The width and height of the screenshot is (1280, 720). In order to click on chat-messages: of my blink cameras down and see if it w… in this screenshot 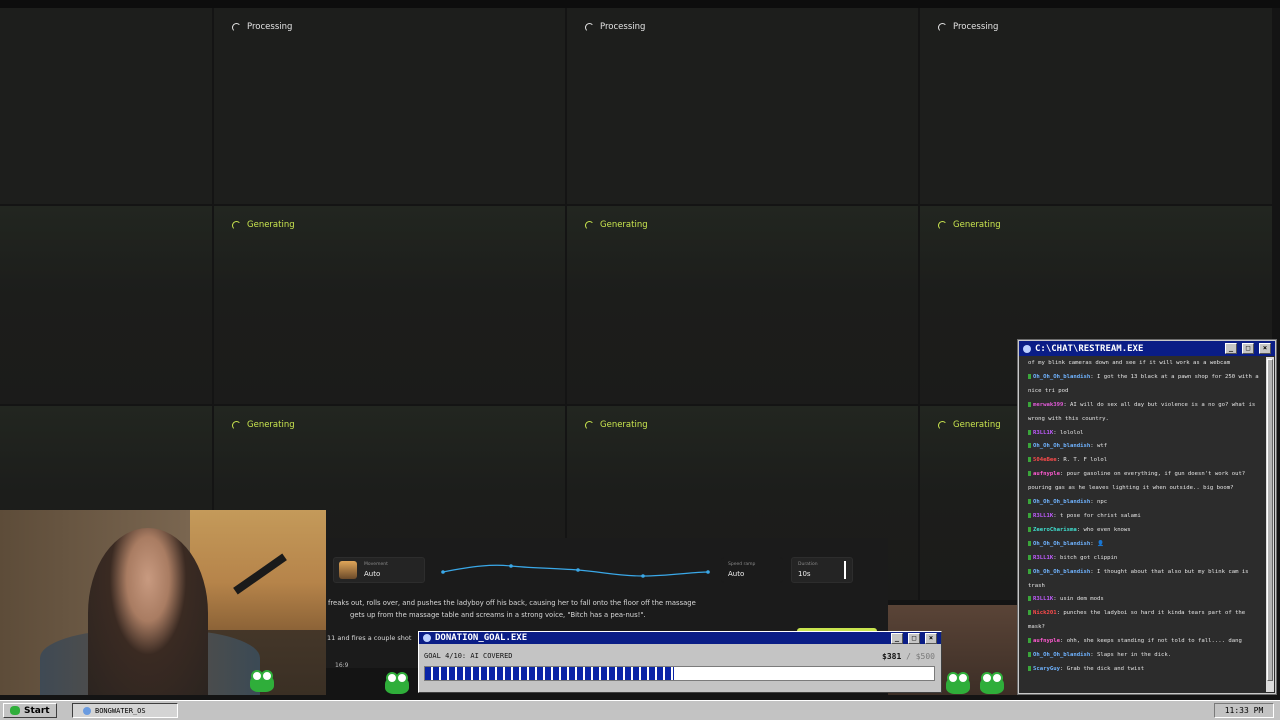, I will do `click(1142, 525)`.